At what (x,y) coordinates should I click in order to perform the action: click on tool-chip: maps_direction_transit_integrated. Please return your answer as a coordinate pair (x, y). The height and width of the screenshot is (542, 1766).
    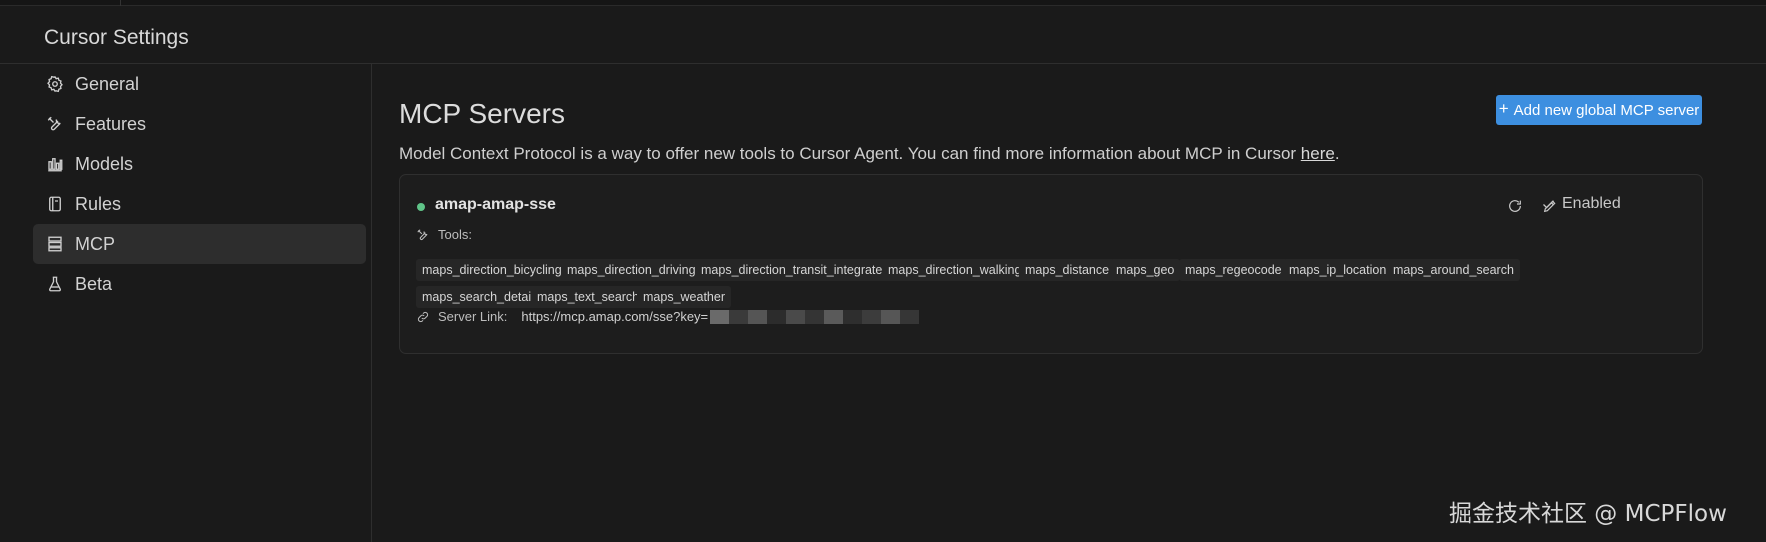
    Looking at the image, I should click on (795, 270).